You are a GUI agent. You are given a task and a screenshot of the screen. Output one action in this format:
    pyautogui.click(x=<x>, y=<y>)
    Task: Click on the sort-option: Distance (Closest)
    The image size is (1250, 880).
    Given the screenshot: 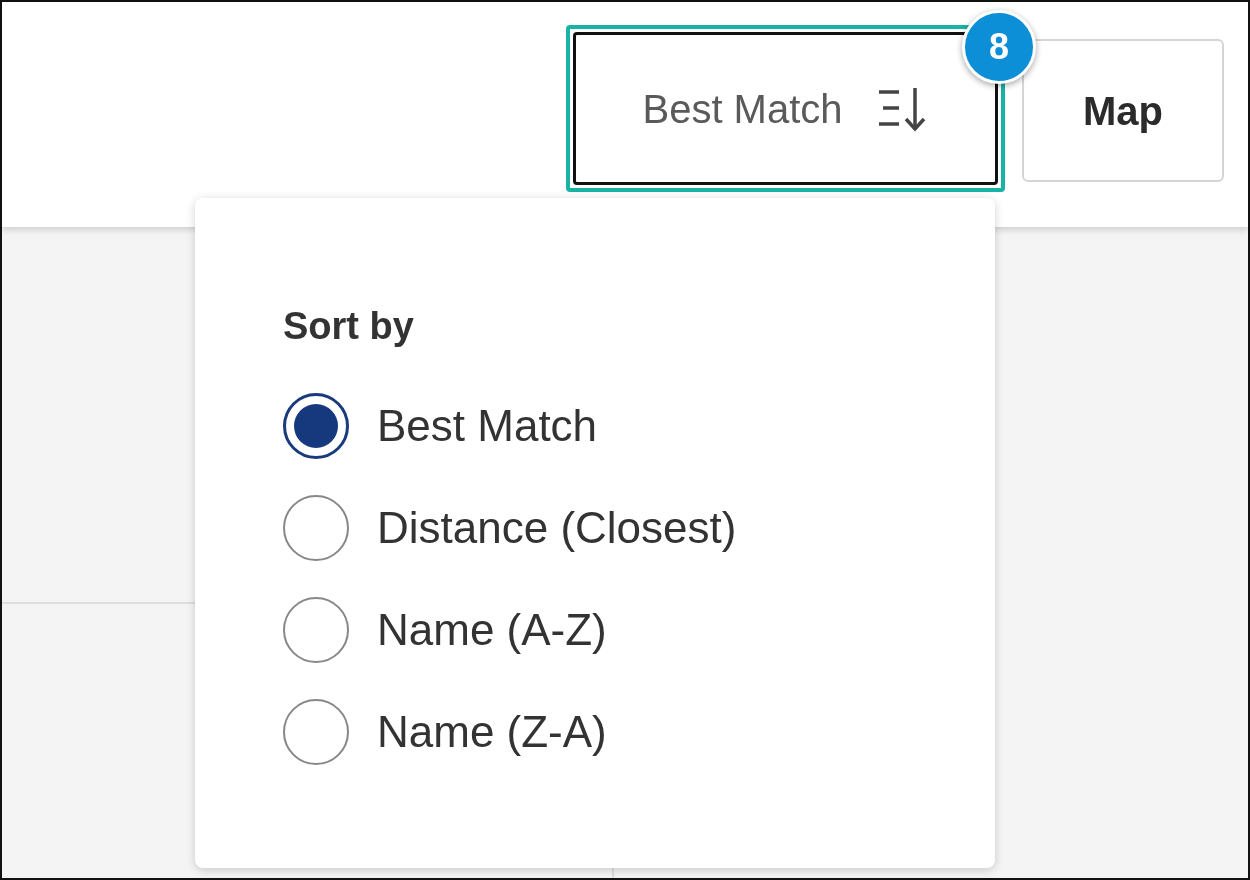 What is the action you would take?
    pyautogui.click(x=639, y=528)
    